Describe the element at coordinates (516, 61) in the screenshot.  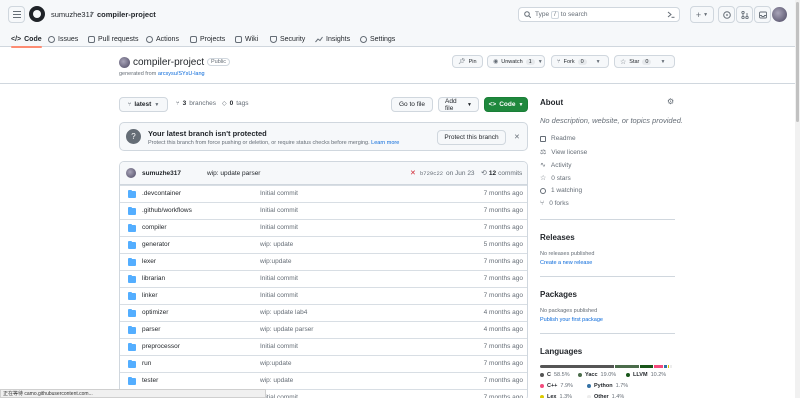
I see `unwatch-button: ◉ Unwatch 1 ▼` at that location.